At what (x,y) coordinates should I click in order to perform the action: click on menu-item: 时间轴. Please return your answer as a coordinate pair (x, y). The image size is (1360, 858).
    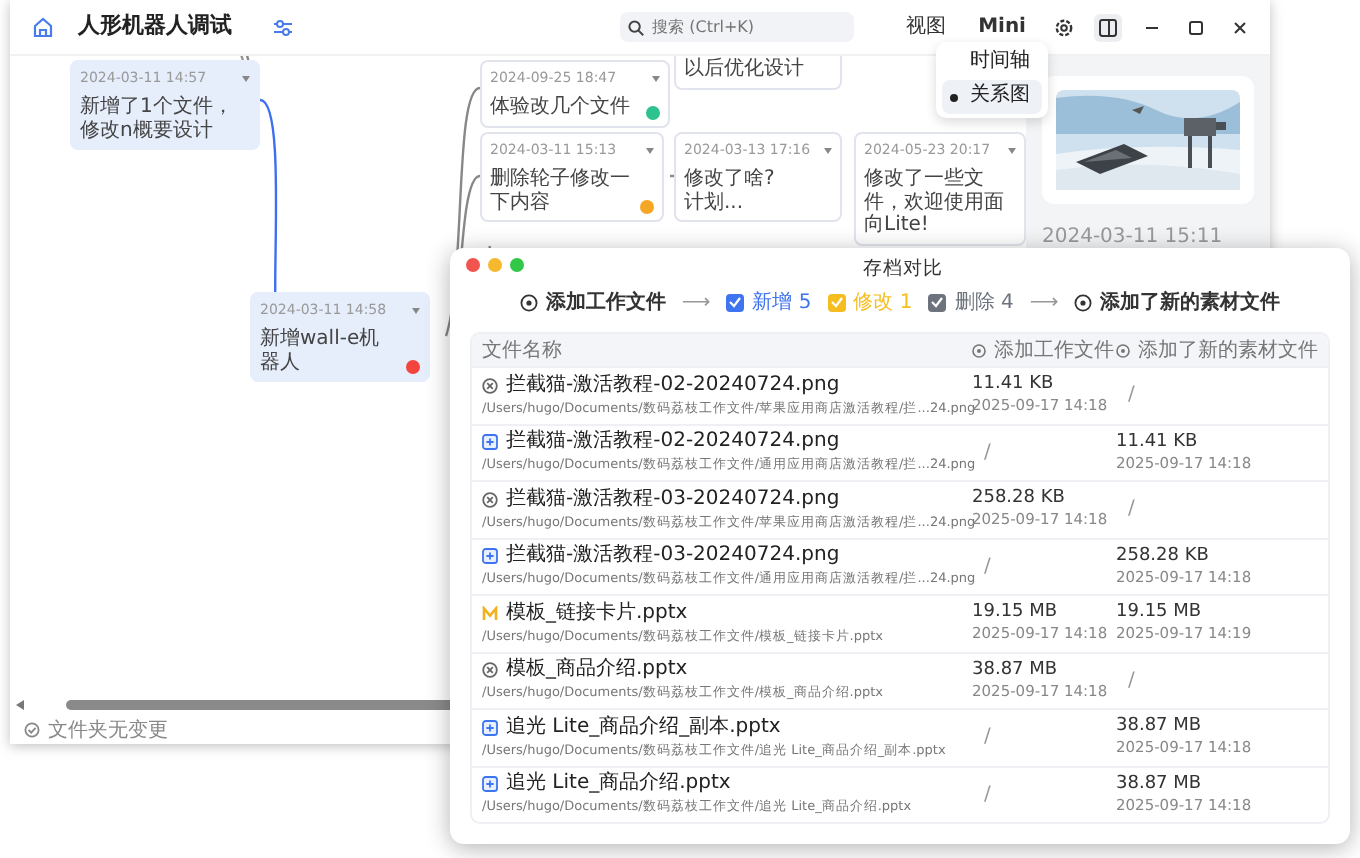
    Looking at the image, I should click on (992, 63).